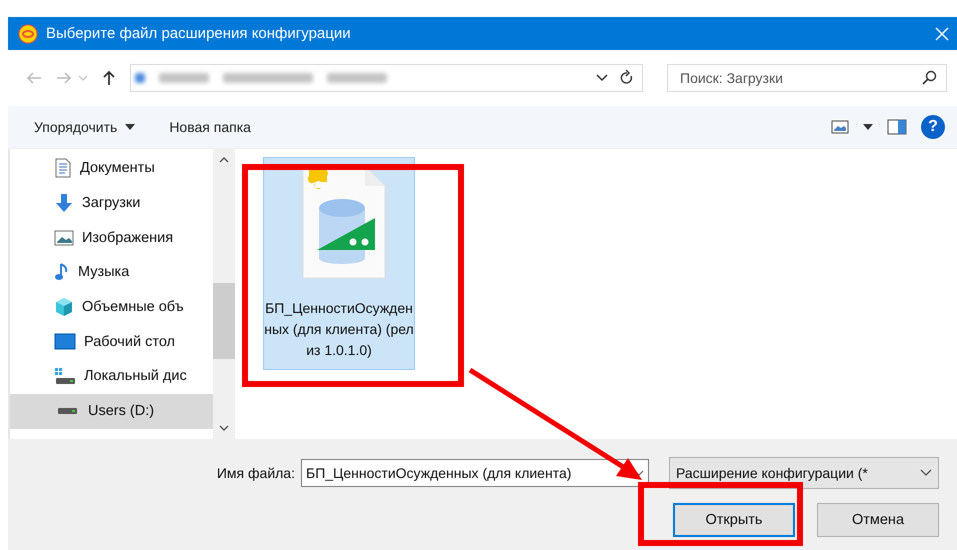 The height and width of the screenshot is (550, 957). I want to click on chevron-up-icon, so click(224, 160).